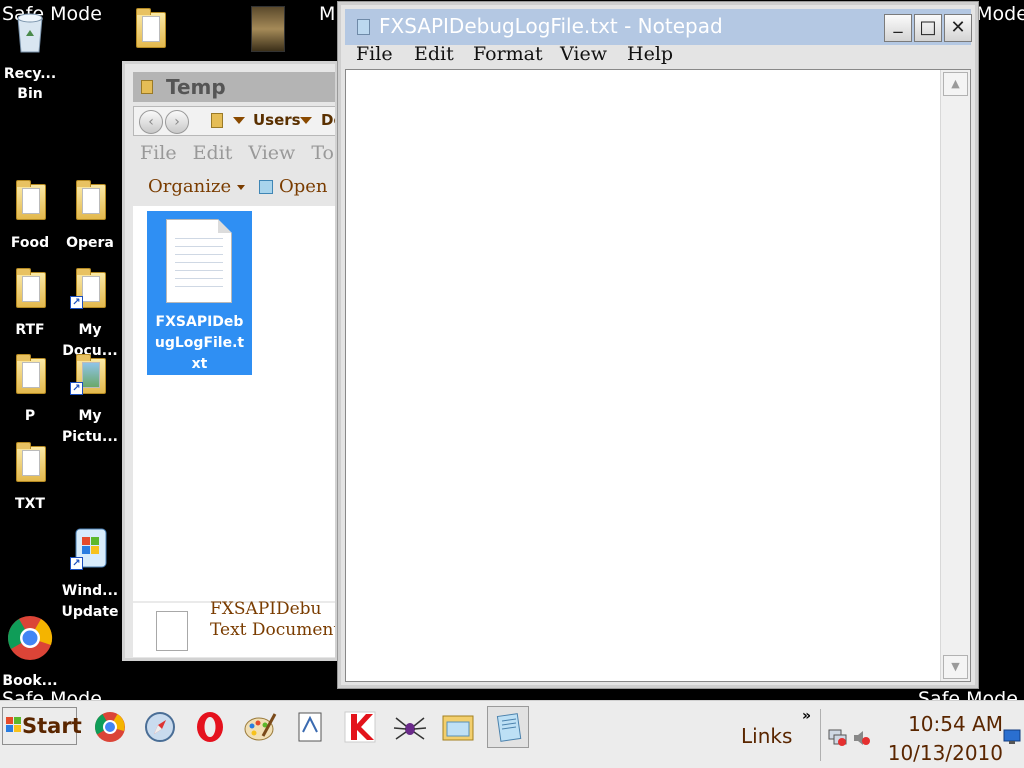  Describe the element at coordinates (955, 724) in the screenshot. I see `clock-time: 10:54 AM` at that location.